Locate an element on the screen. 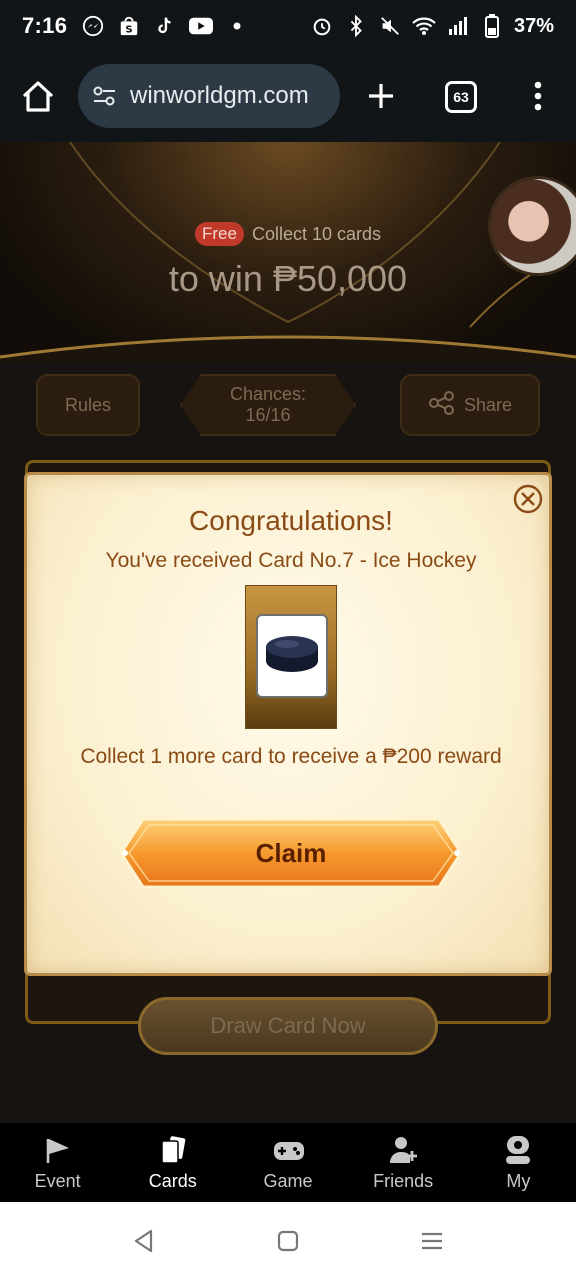  rules-button: Rules is located at coordinates (88, 405).